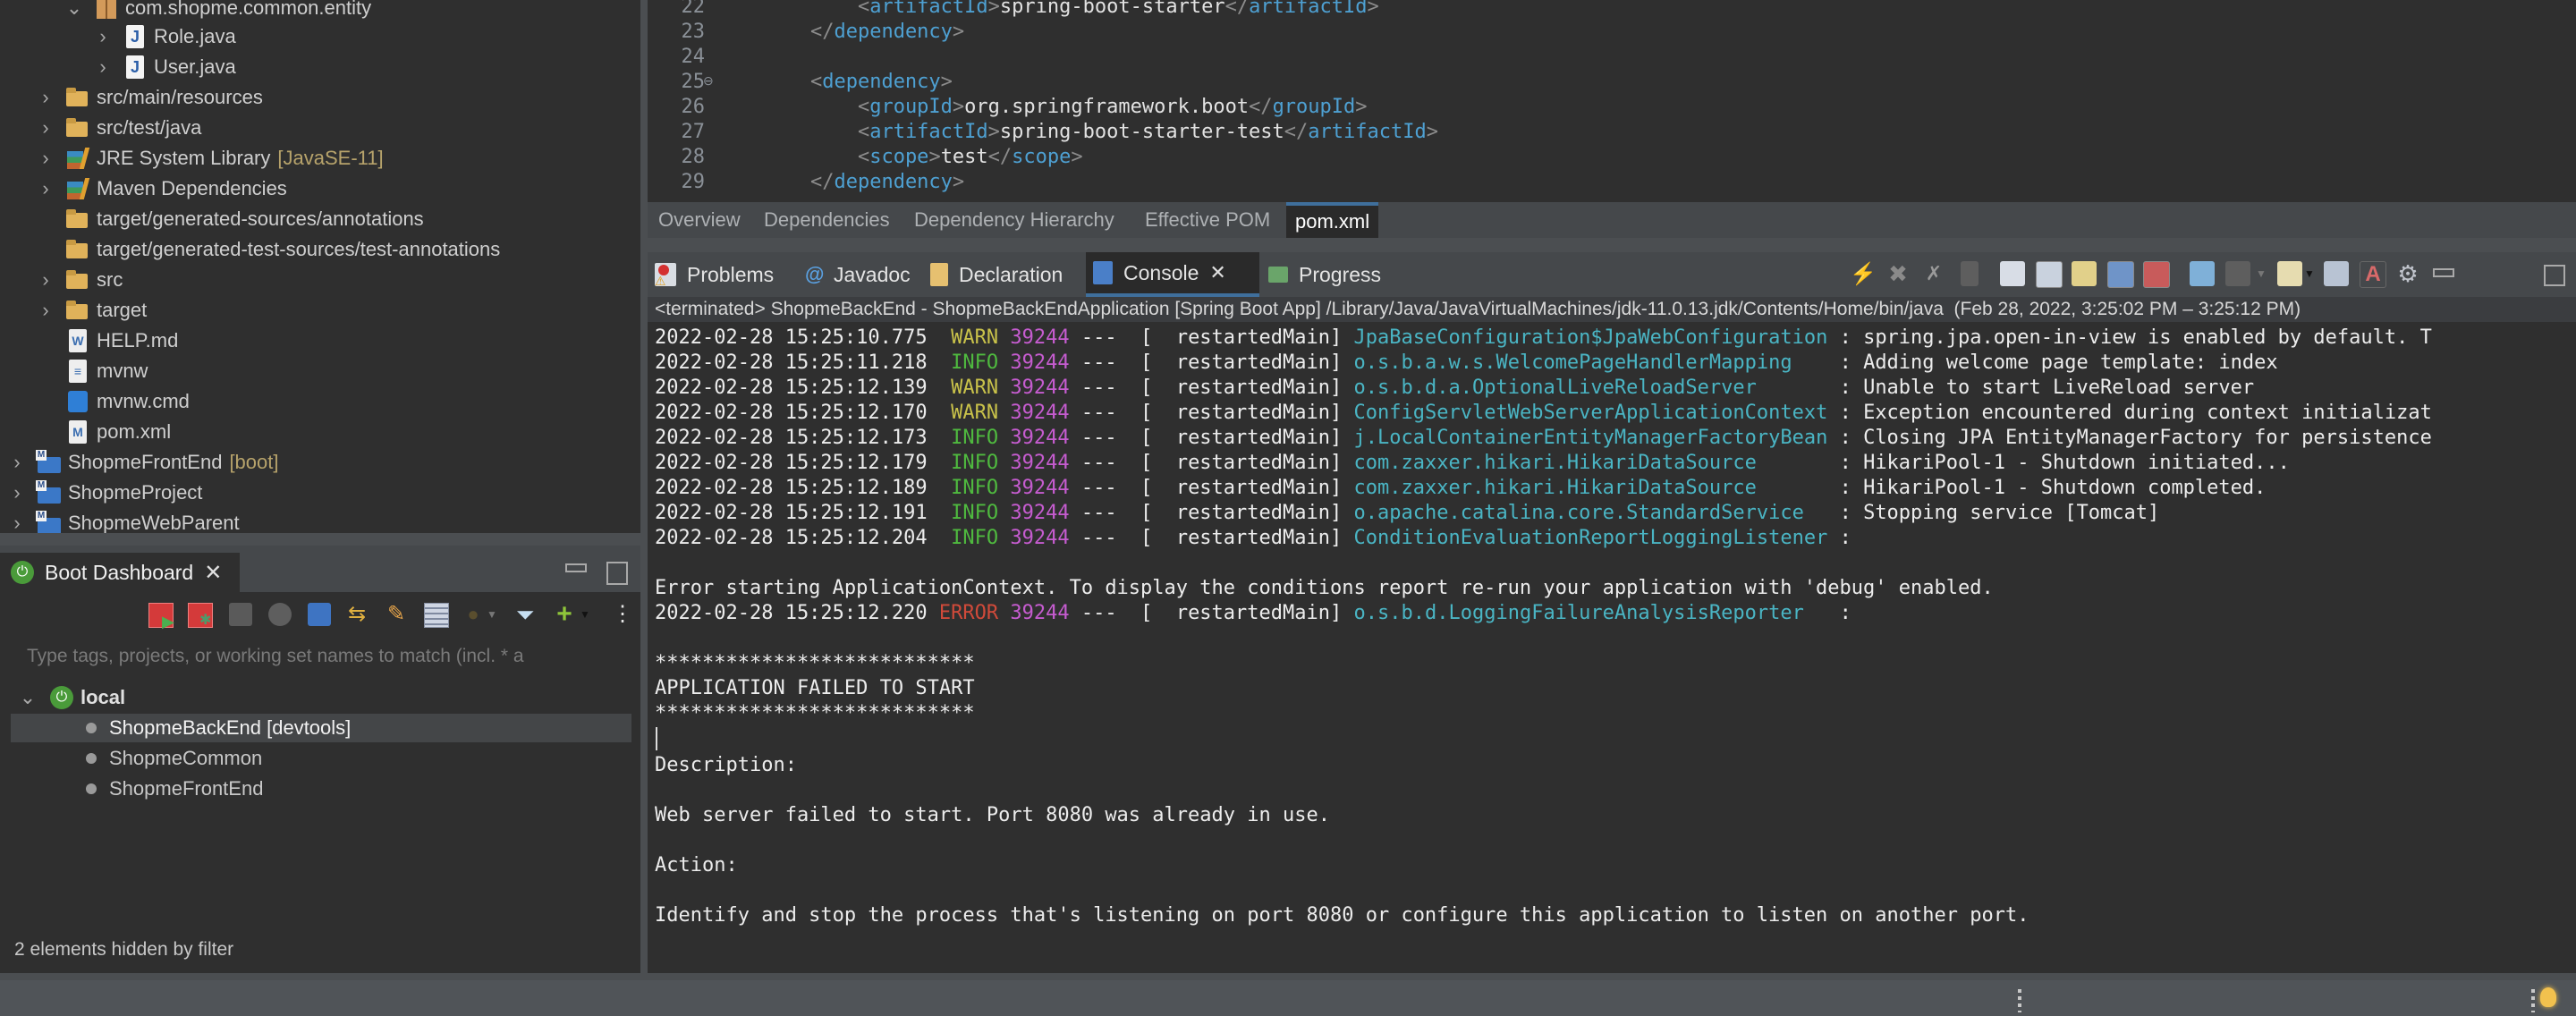 This screenshot has width=2576, height=1016. I want to click on show-console-on-stderr-icon, so click(2156, 274).